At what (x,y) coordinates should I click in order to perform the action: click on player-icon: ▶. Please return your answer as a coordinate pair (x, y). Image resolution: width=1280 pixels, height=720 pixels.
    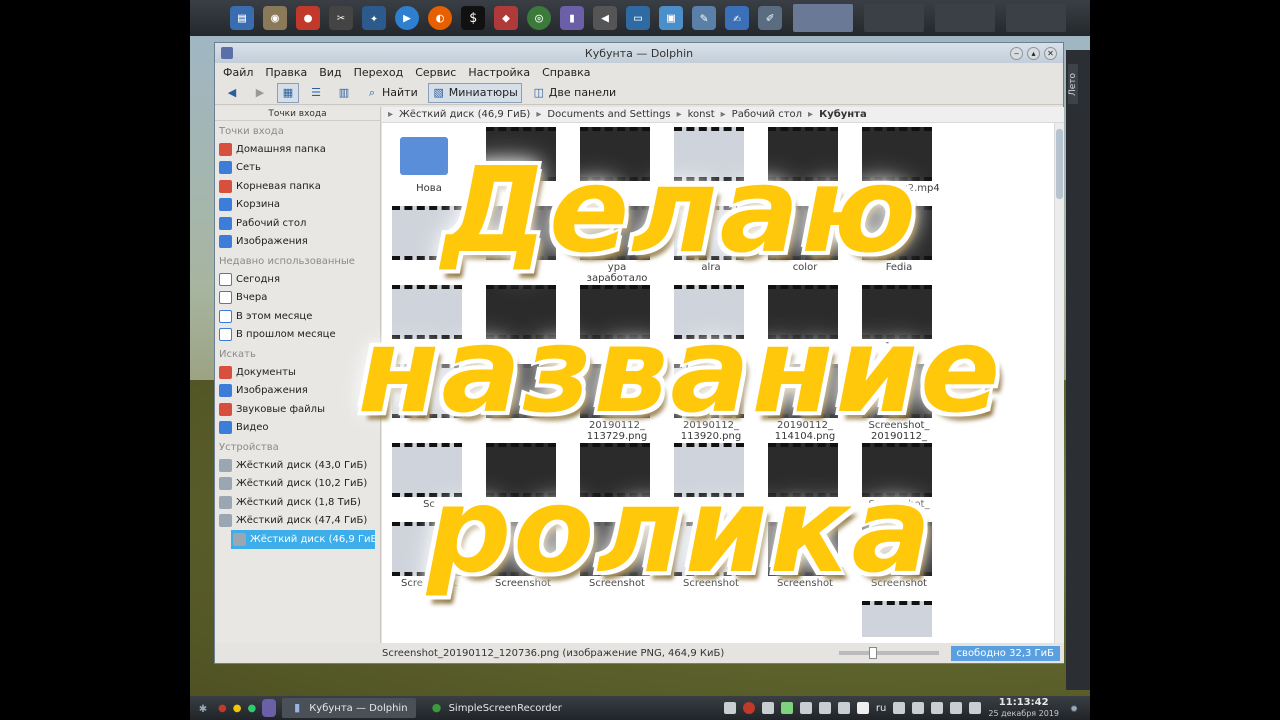
    Looking at the image, I should click on (407, 18).